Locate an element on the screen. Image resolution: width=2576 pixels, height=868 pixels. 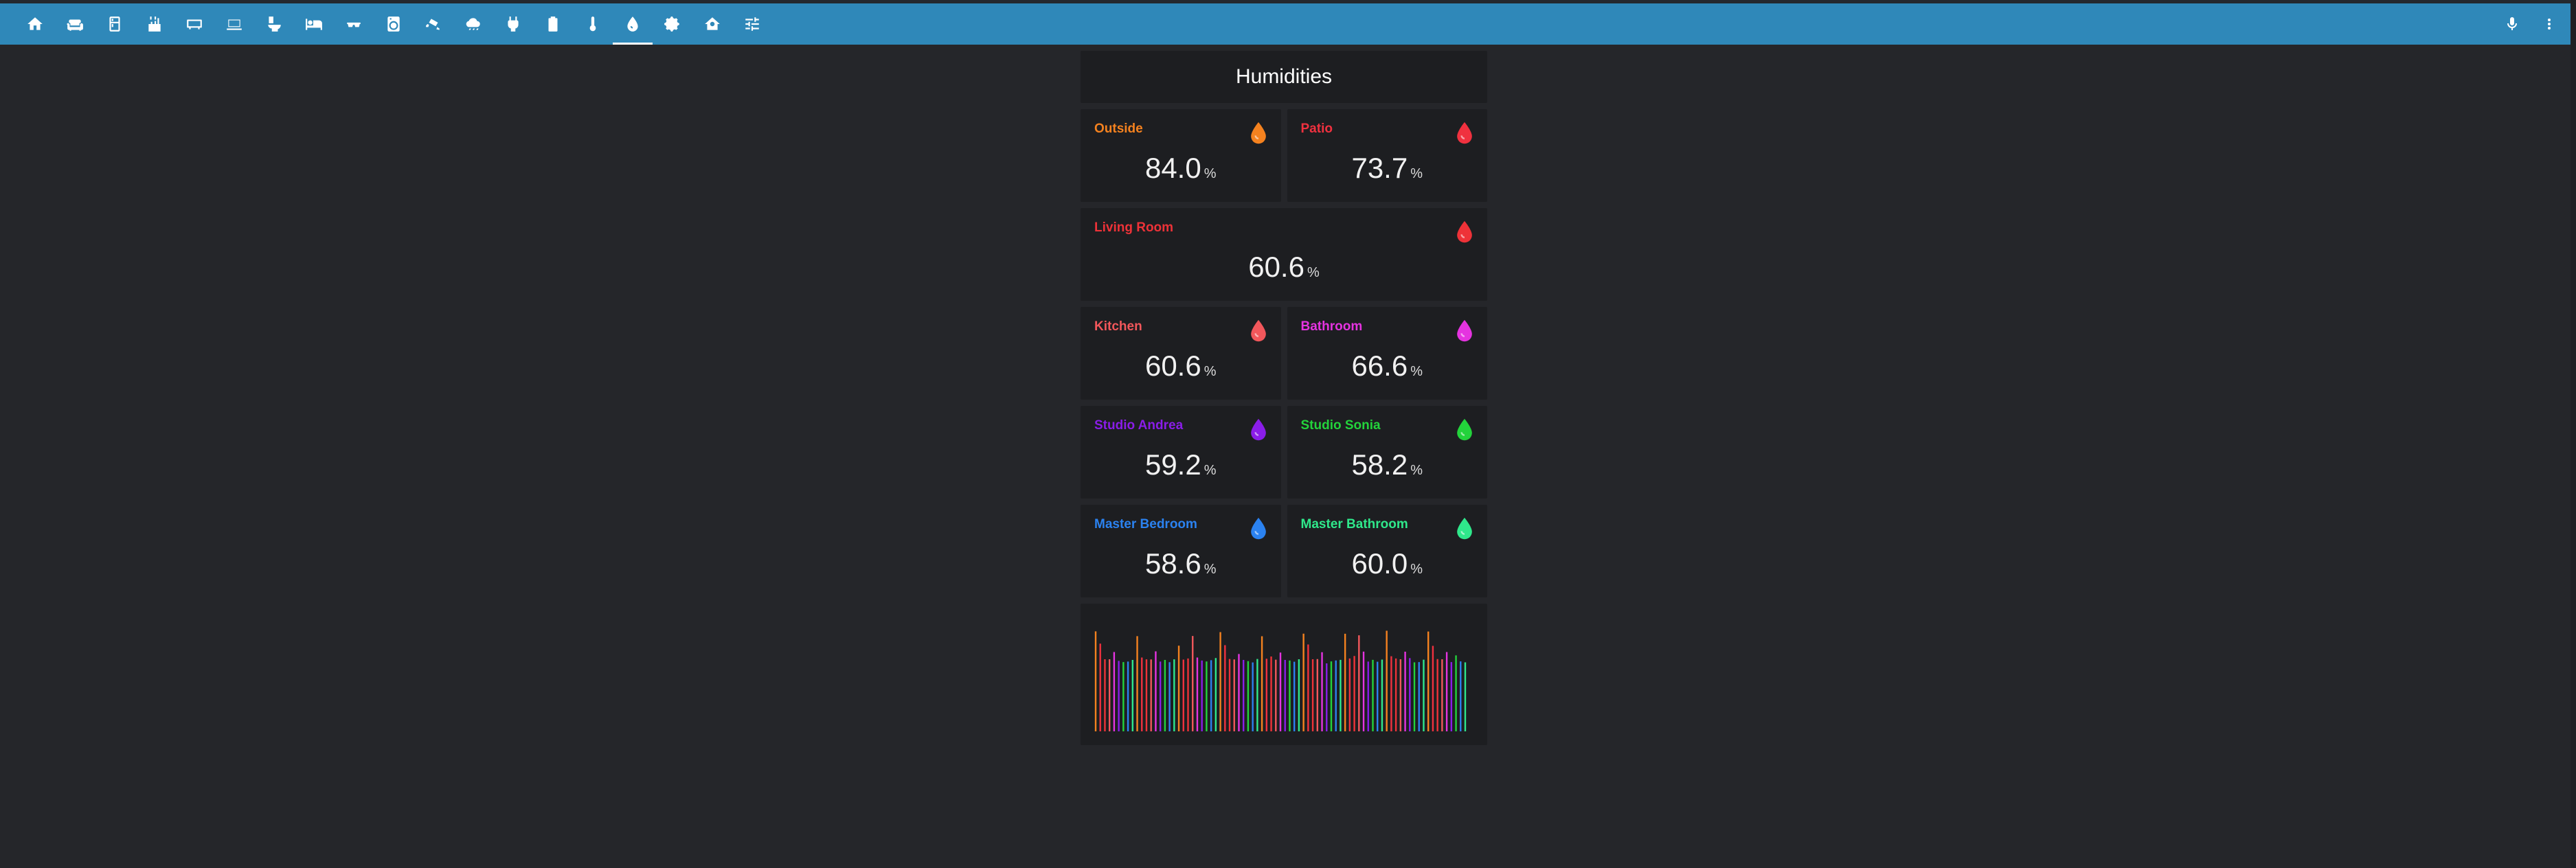
sensor-reading: 66.6% is located at coordinates (1387, 366).